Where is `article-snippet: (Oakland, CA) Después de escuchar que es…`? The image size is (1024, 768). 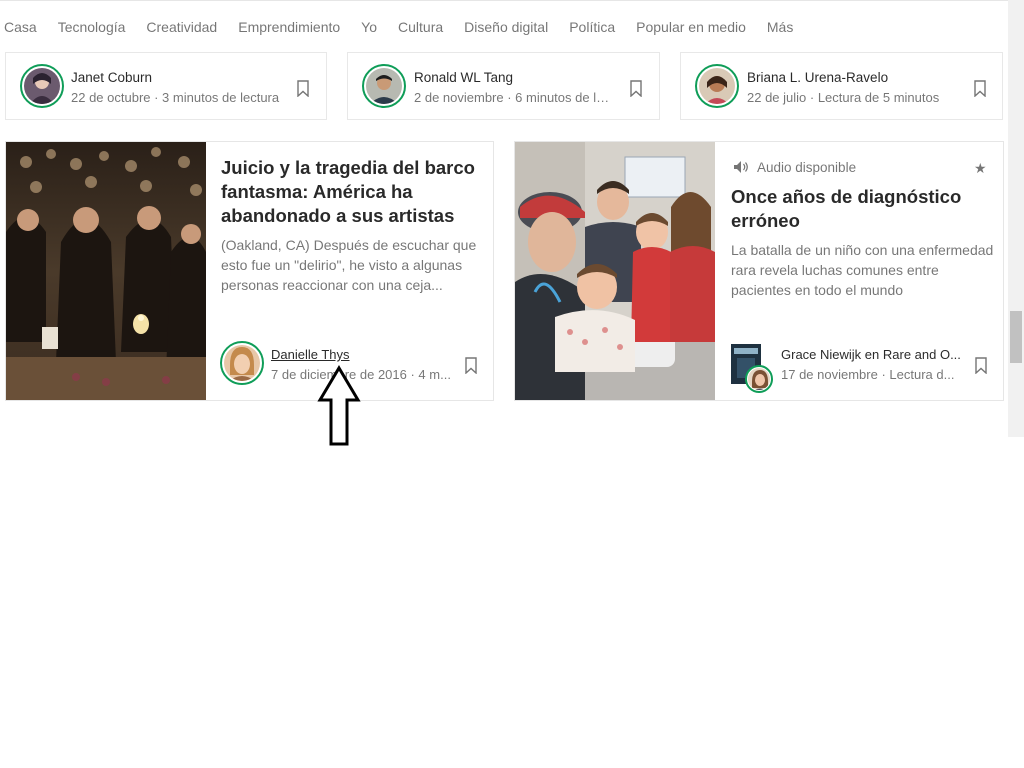
article-snippet: (Oakland, CA) Después de escuchar que es… is located at coordinates (351, 265).